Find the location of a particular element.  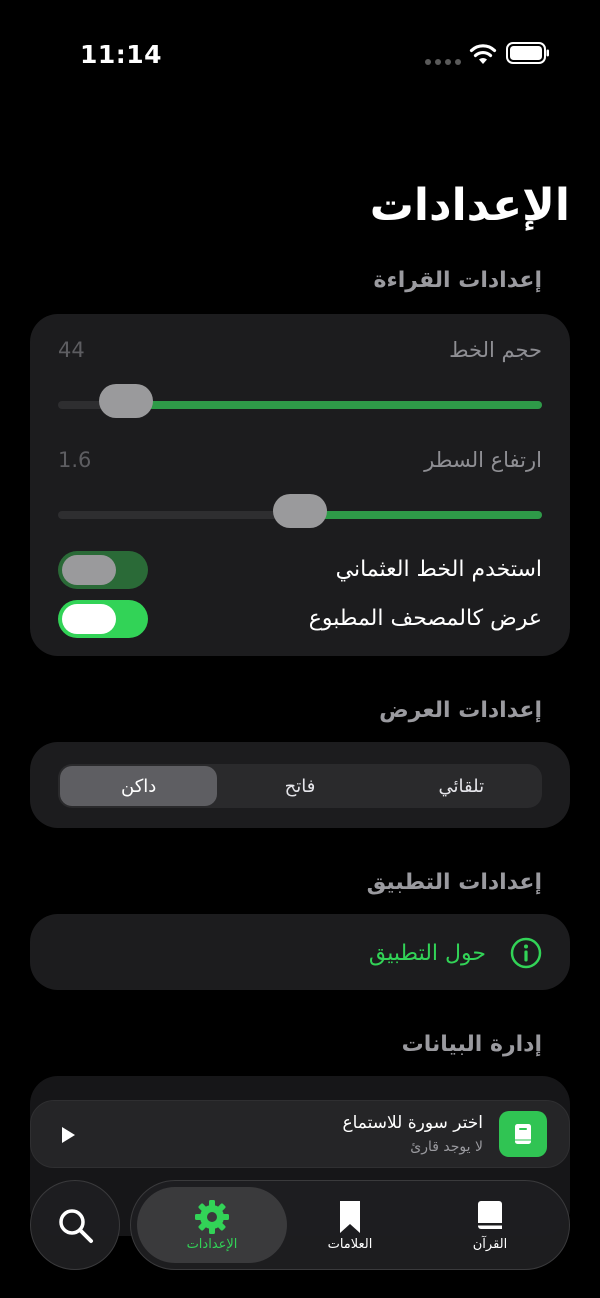

search-icon is located at coordinates (76, 1226).